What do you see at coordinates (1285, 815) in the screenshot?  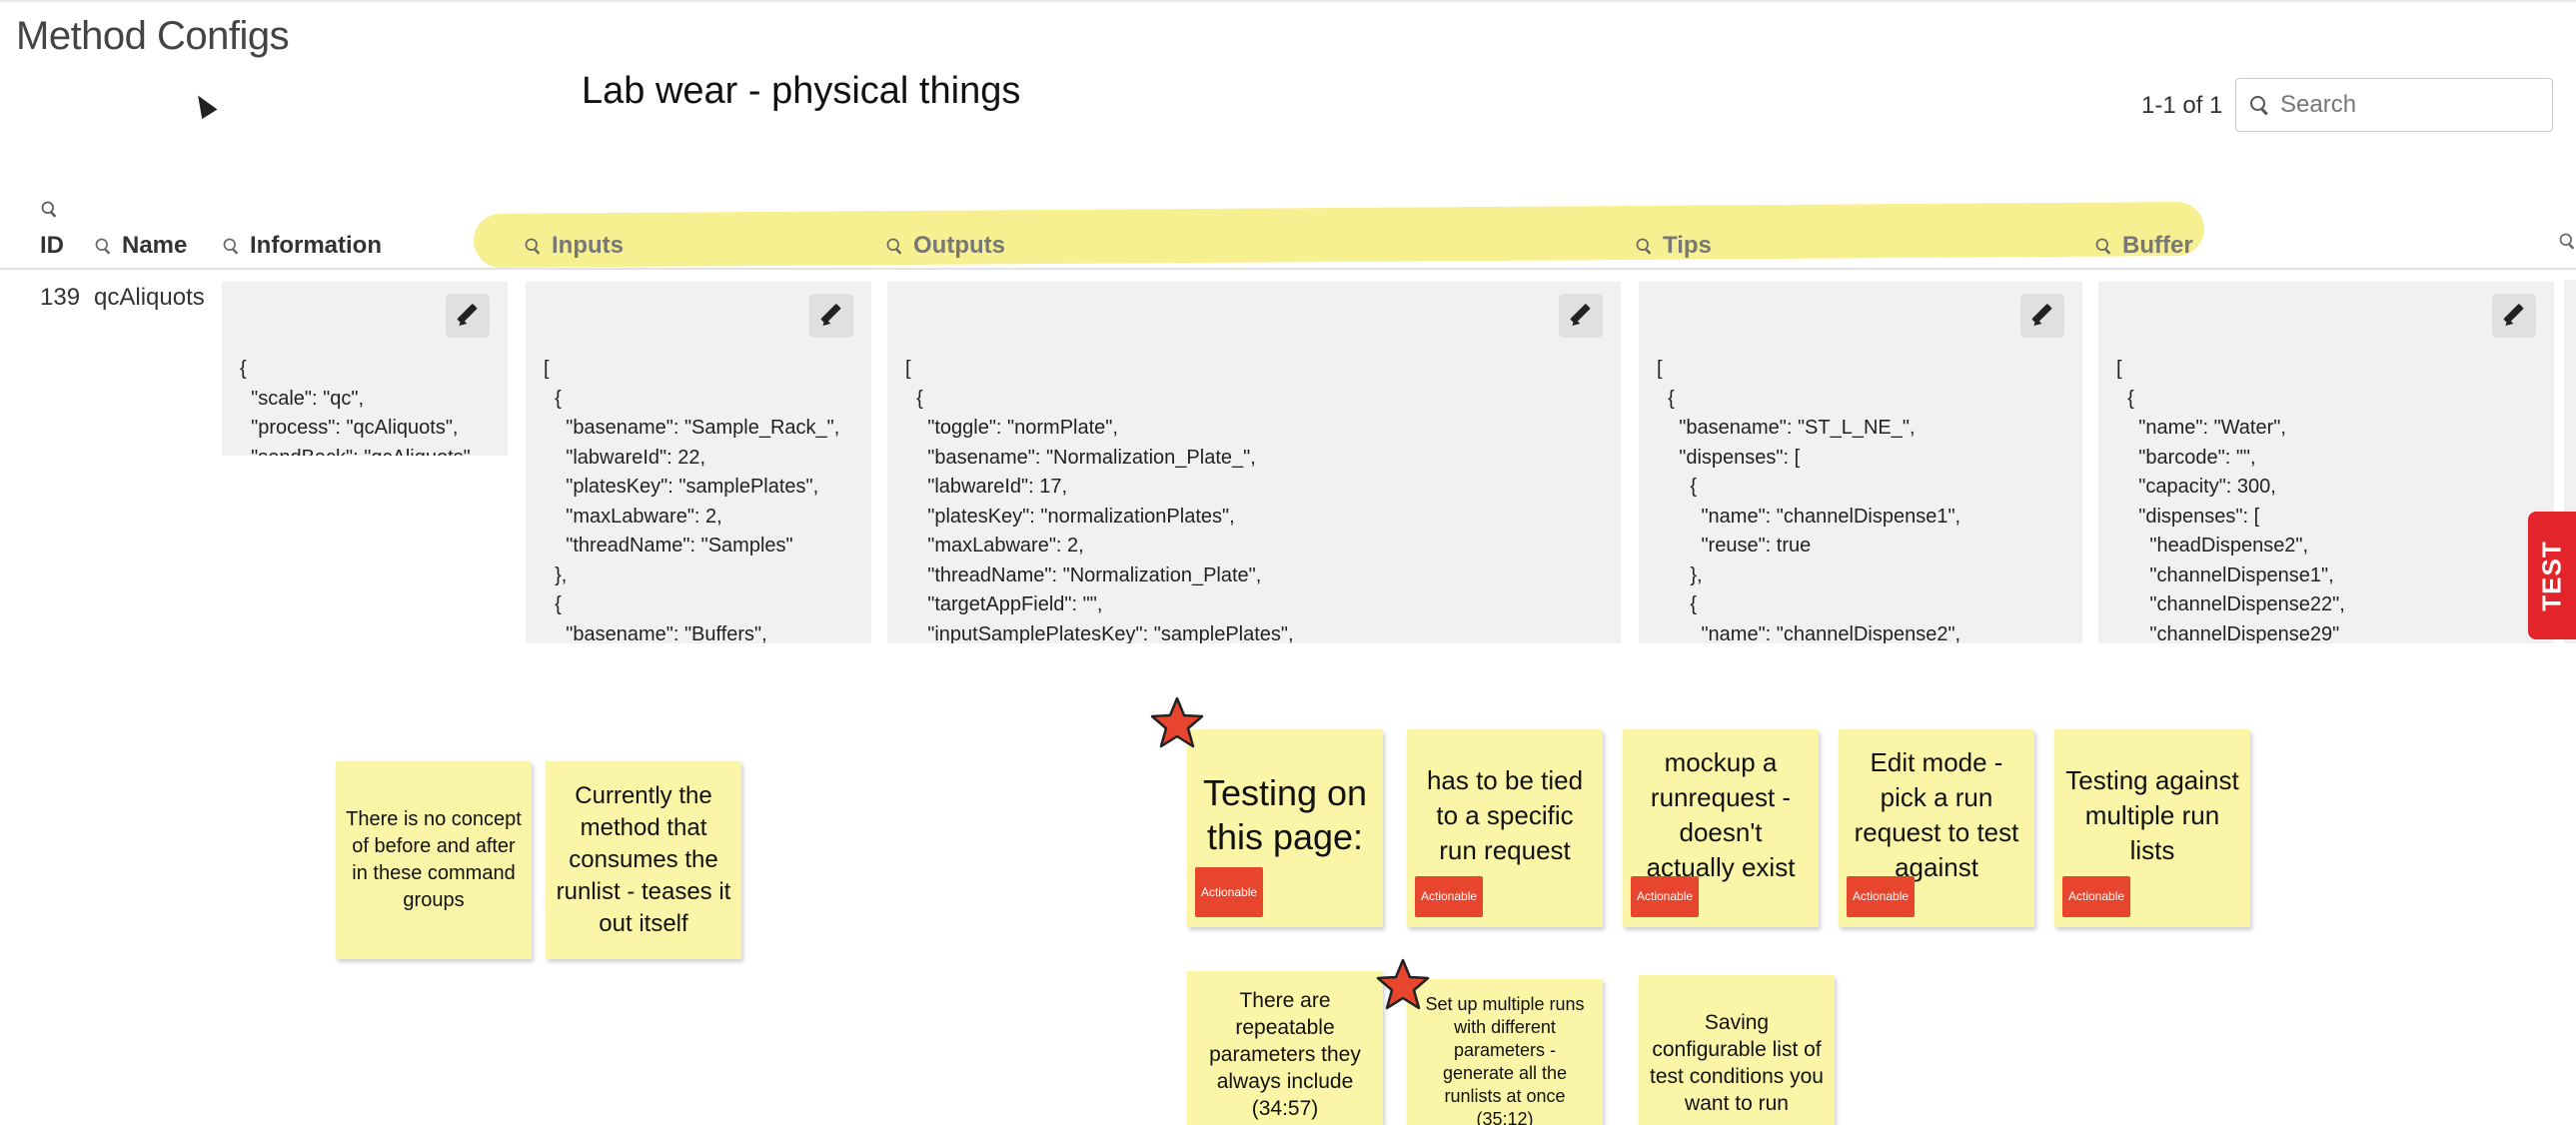 I see `sticky-note-text: Testing on this page:` at bounding box center [1285, 815].